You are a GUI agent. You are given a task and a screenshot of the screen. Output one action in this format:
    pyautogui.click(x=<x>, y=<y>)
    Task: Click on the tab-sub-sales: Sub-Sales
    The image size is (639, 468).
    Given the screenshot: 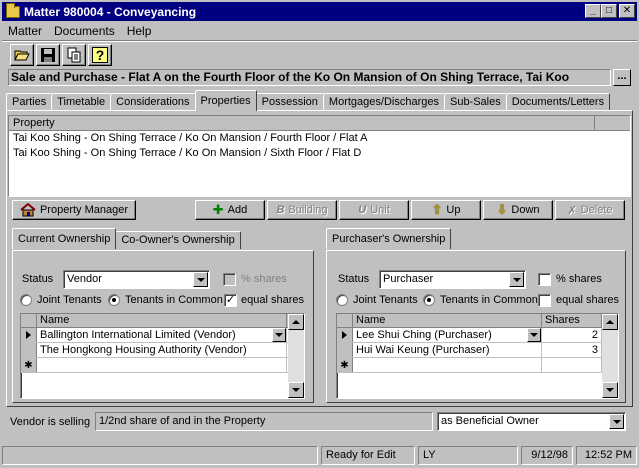 What is the action you would take?
    pyautogui.click(x=475, y=102)
    